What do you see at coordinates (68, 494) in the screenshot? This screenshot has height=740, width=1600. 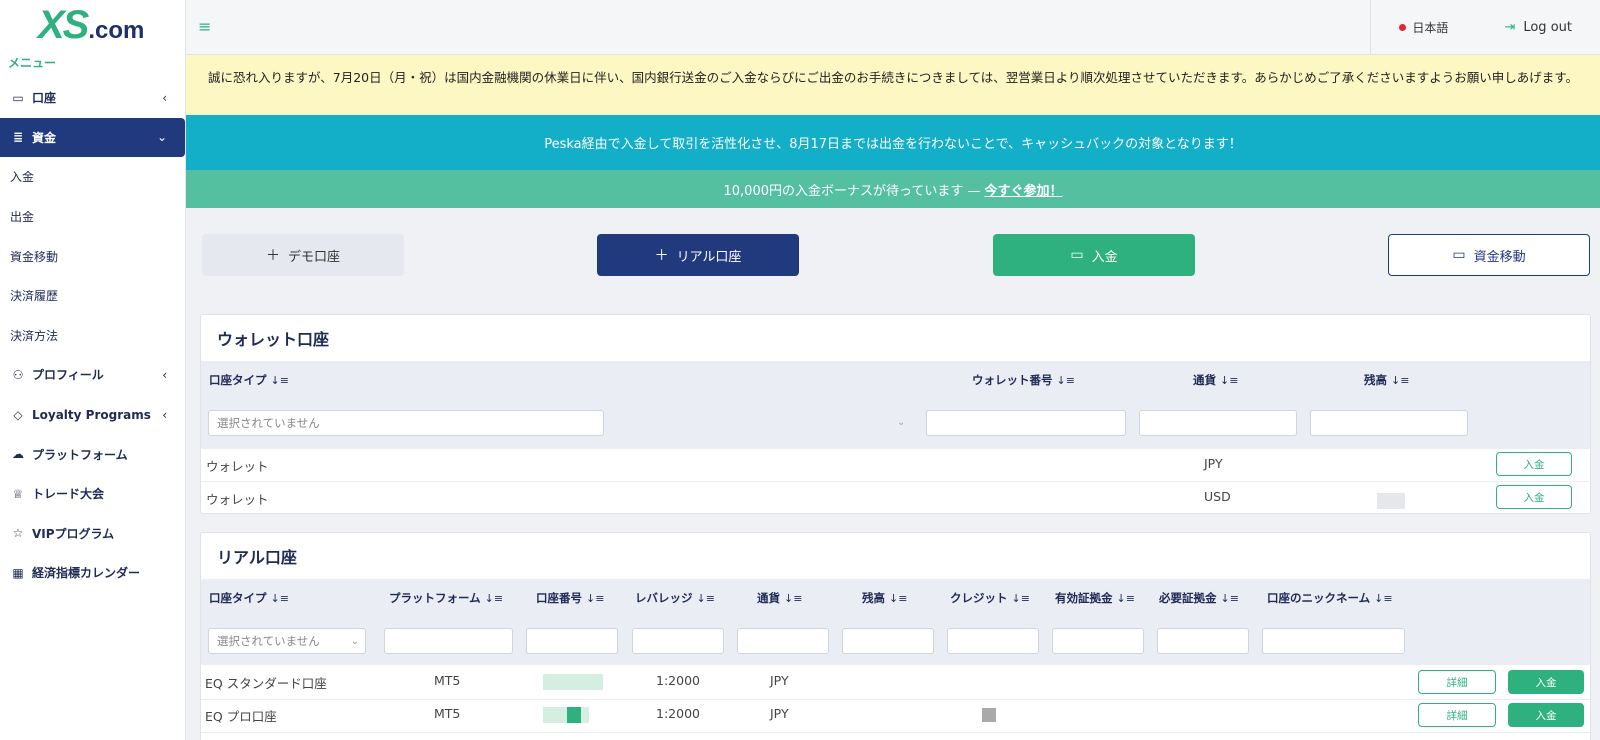 I see `sidebar-item-label: トレード大会` at bounding box center [68, 494].